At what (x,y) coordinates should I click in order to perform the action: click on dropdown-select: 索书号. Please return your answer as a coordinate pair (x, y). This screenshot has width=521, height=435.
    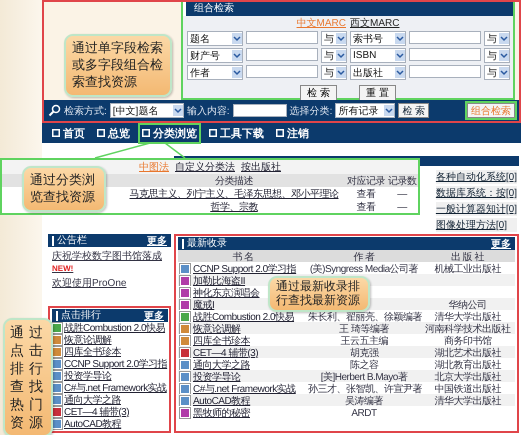
    Looking at the image, I should click on (378, 38).